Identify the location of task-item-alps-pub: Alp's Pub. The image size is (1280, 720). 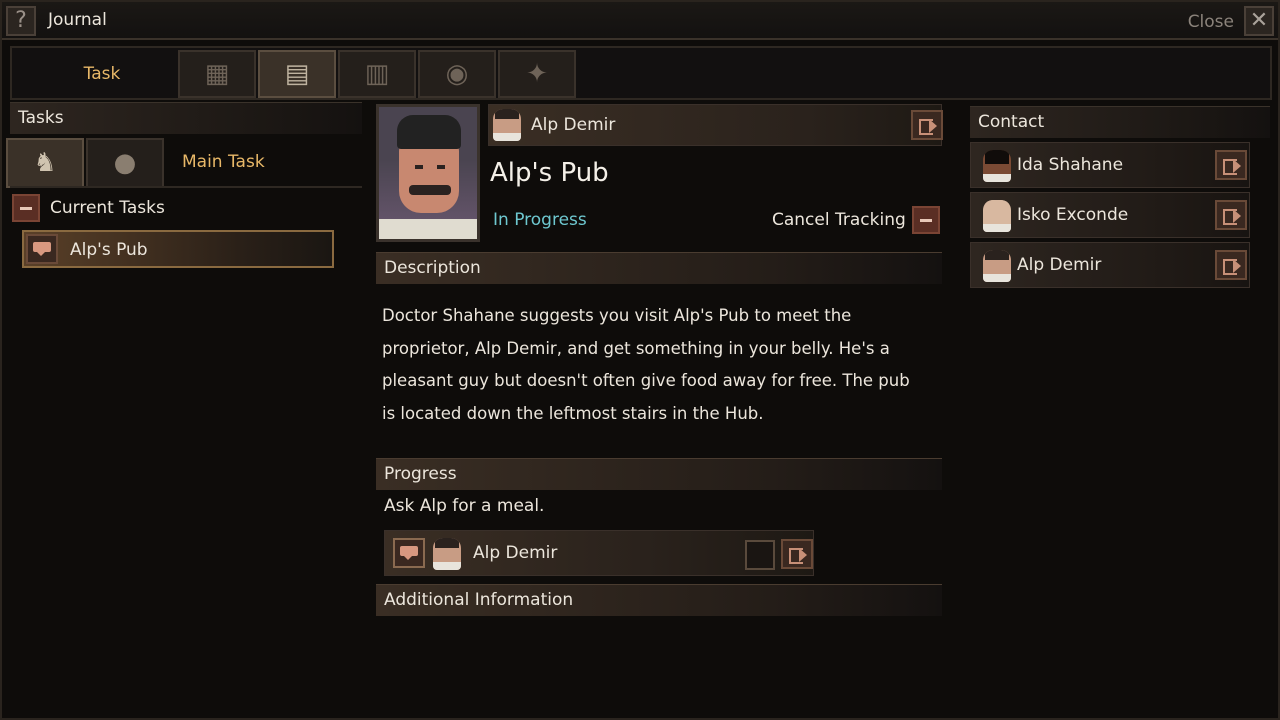
(178, 249).